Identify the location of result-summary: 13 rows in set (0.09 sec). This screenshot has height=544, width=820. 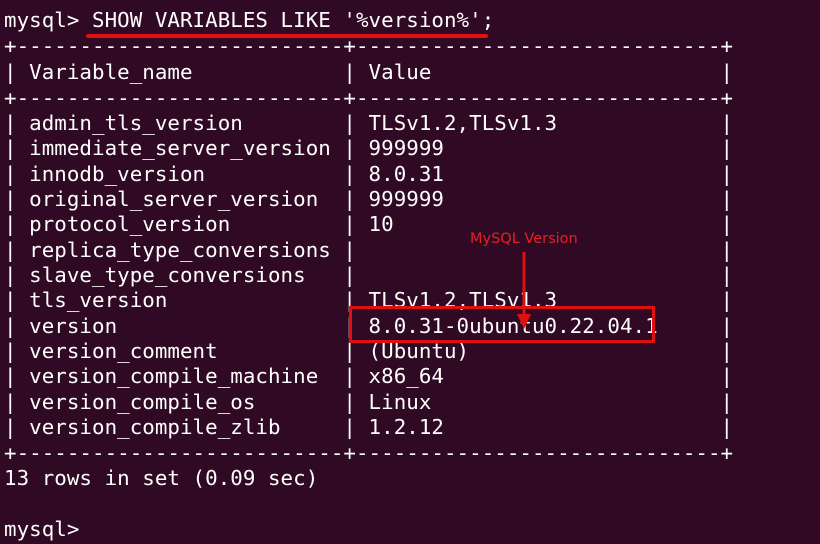
(161, 478).